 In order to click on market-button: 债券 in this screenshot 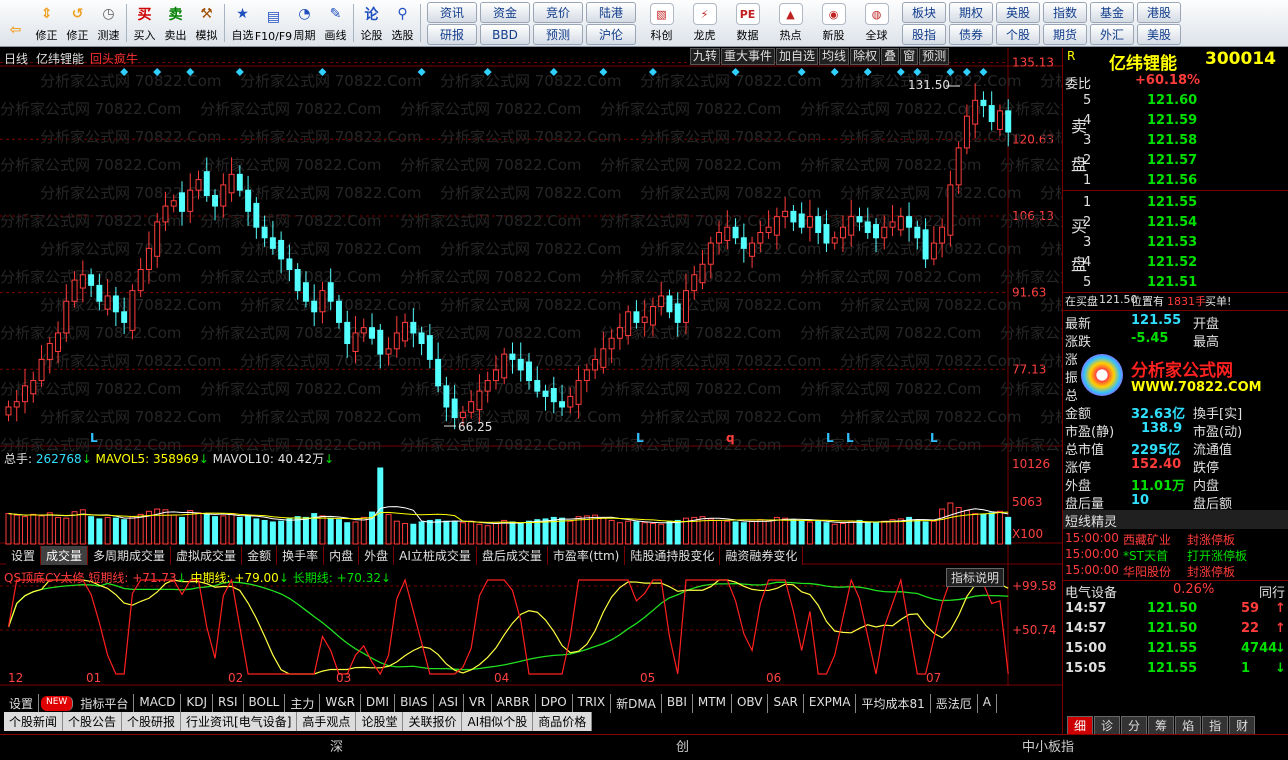, I will do `click(971, 34)`.